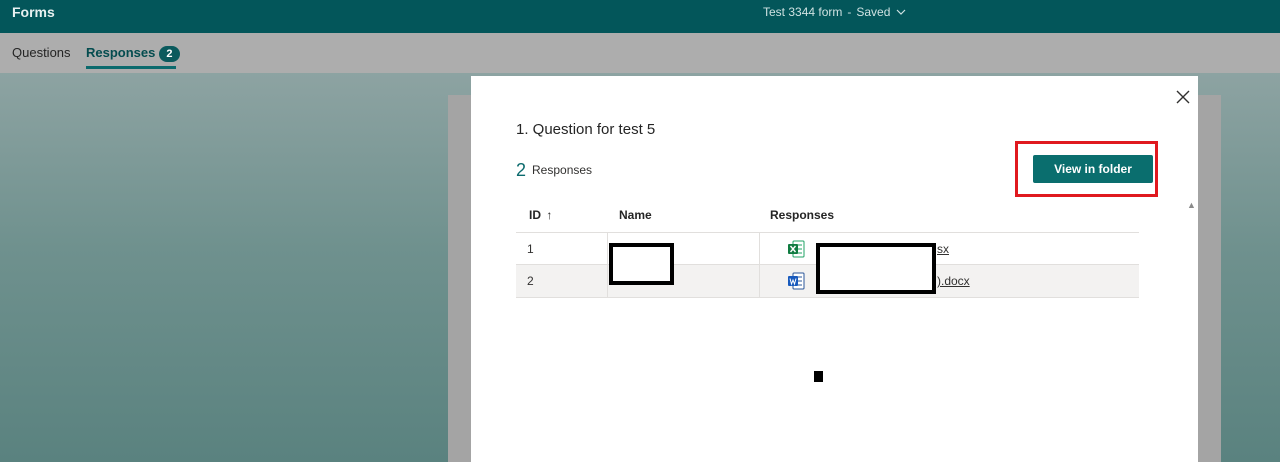 The height and width of the screenshot is (462, 1280). I want to click on form-title: Test 3344 form, so click(803, 12).